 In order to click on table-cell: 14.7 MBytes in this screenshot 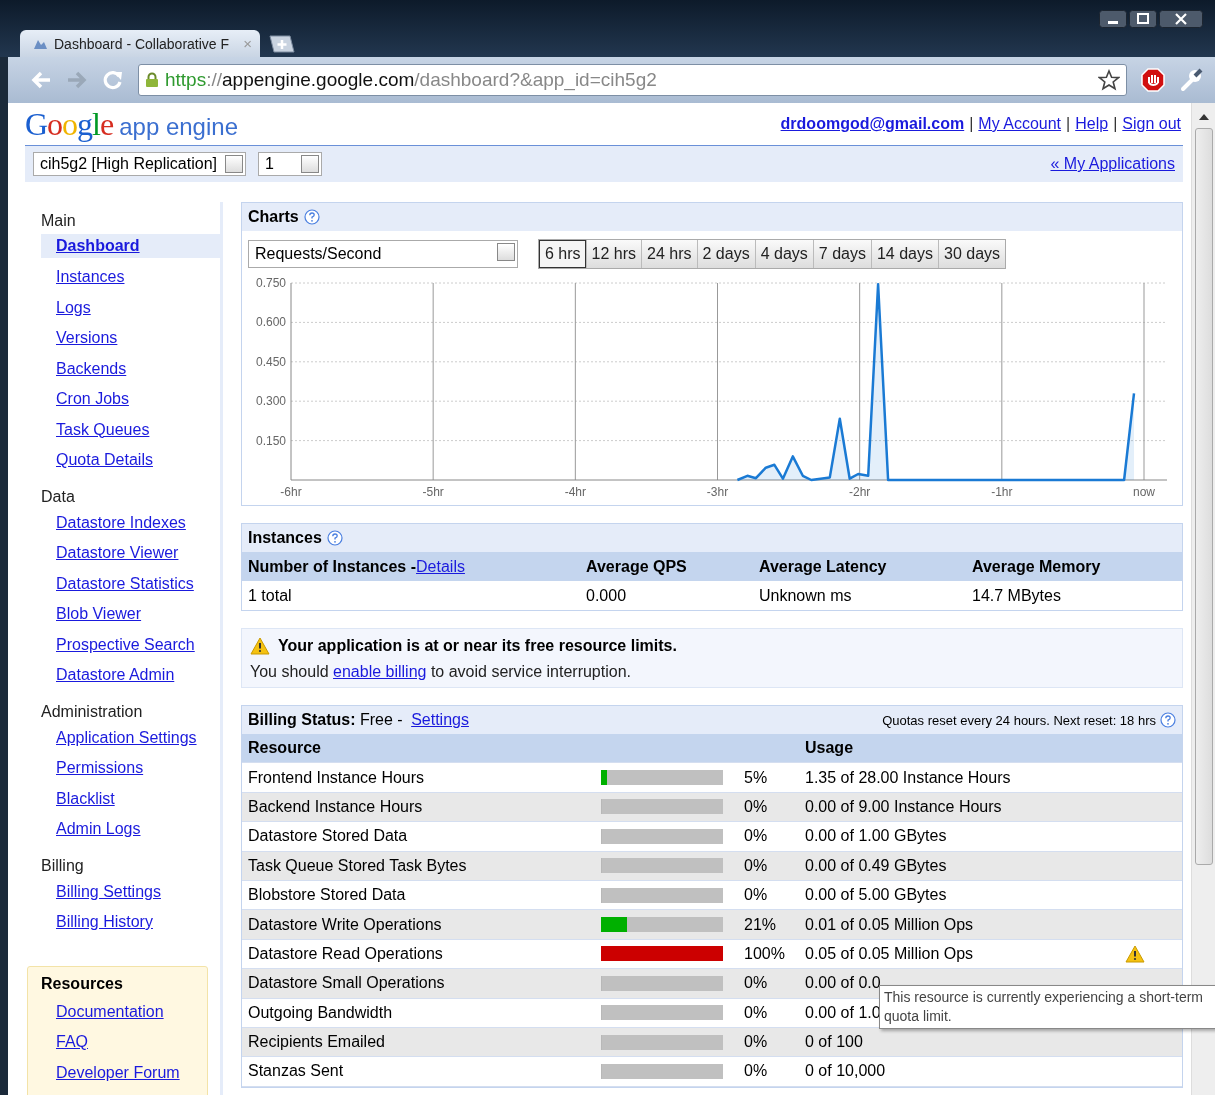, I will do `click(1016, 595)`.